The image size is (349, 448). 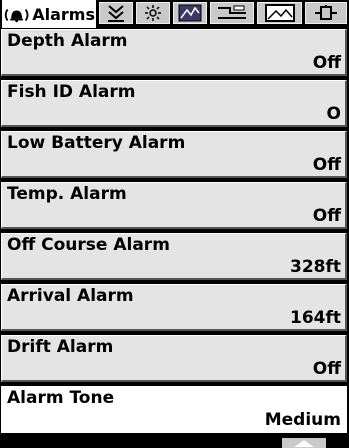 I want to click on menu-item-label: Depth Alarm, so click(x=67, y=41).